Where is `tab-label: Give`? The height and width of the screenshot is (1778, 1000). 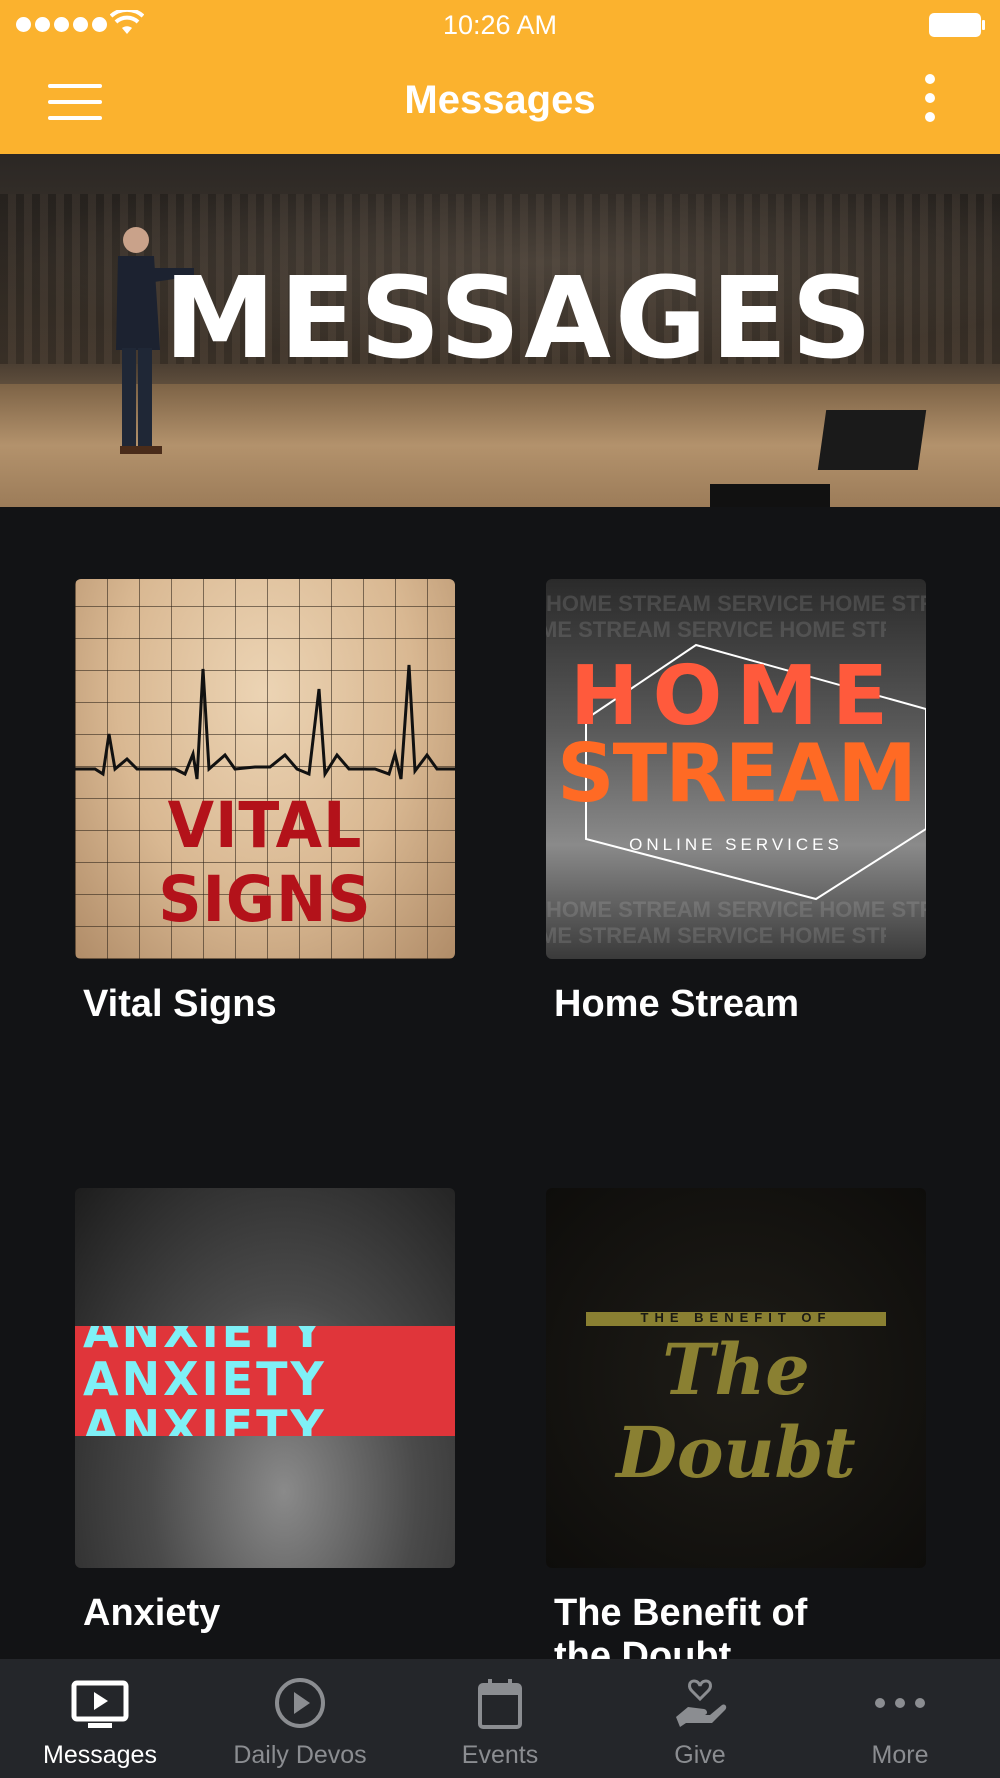 tab-label: Give is located at coordinates (700, 1755).